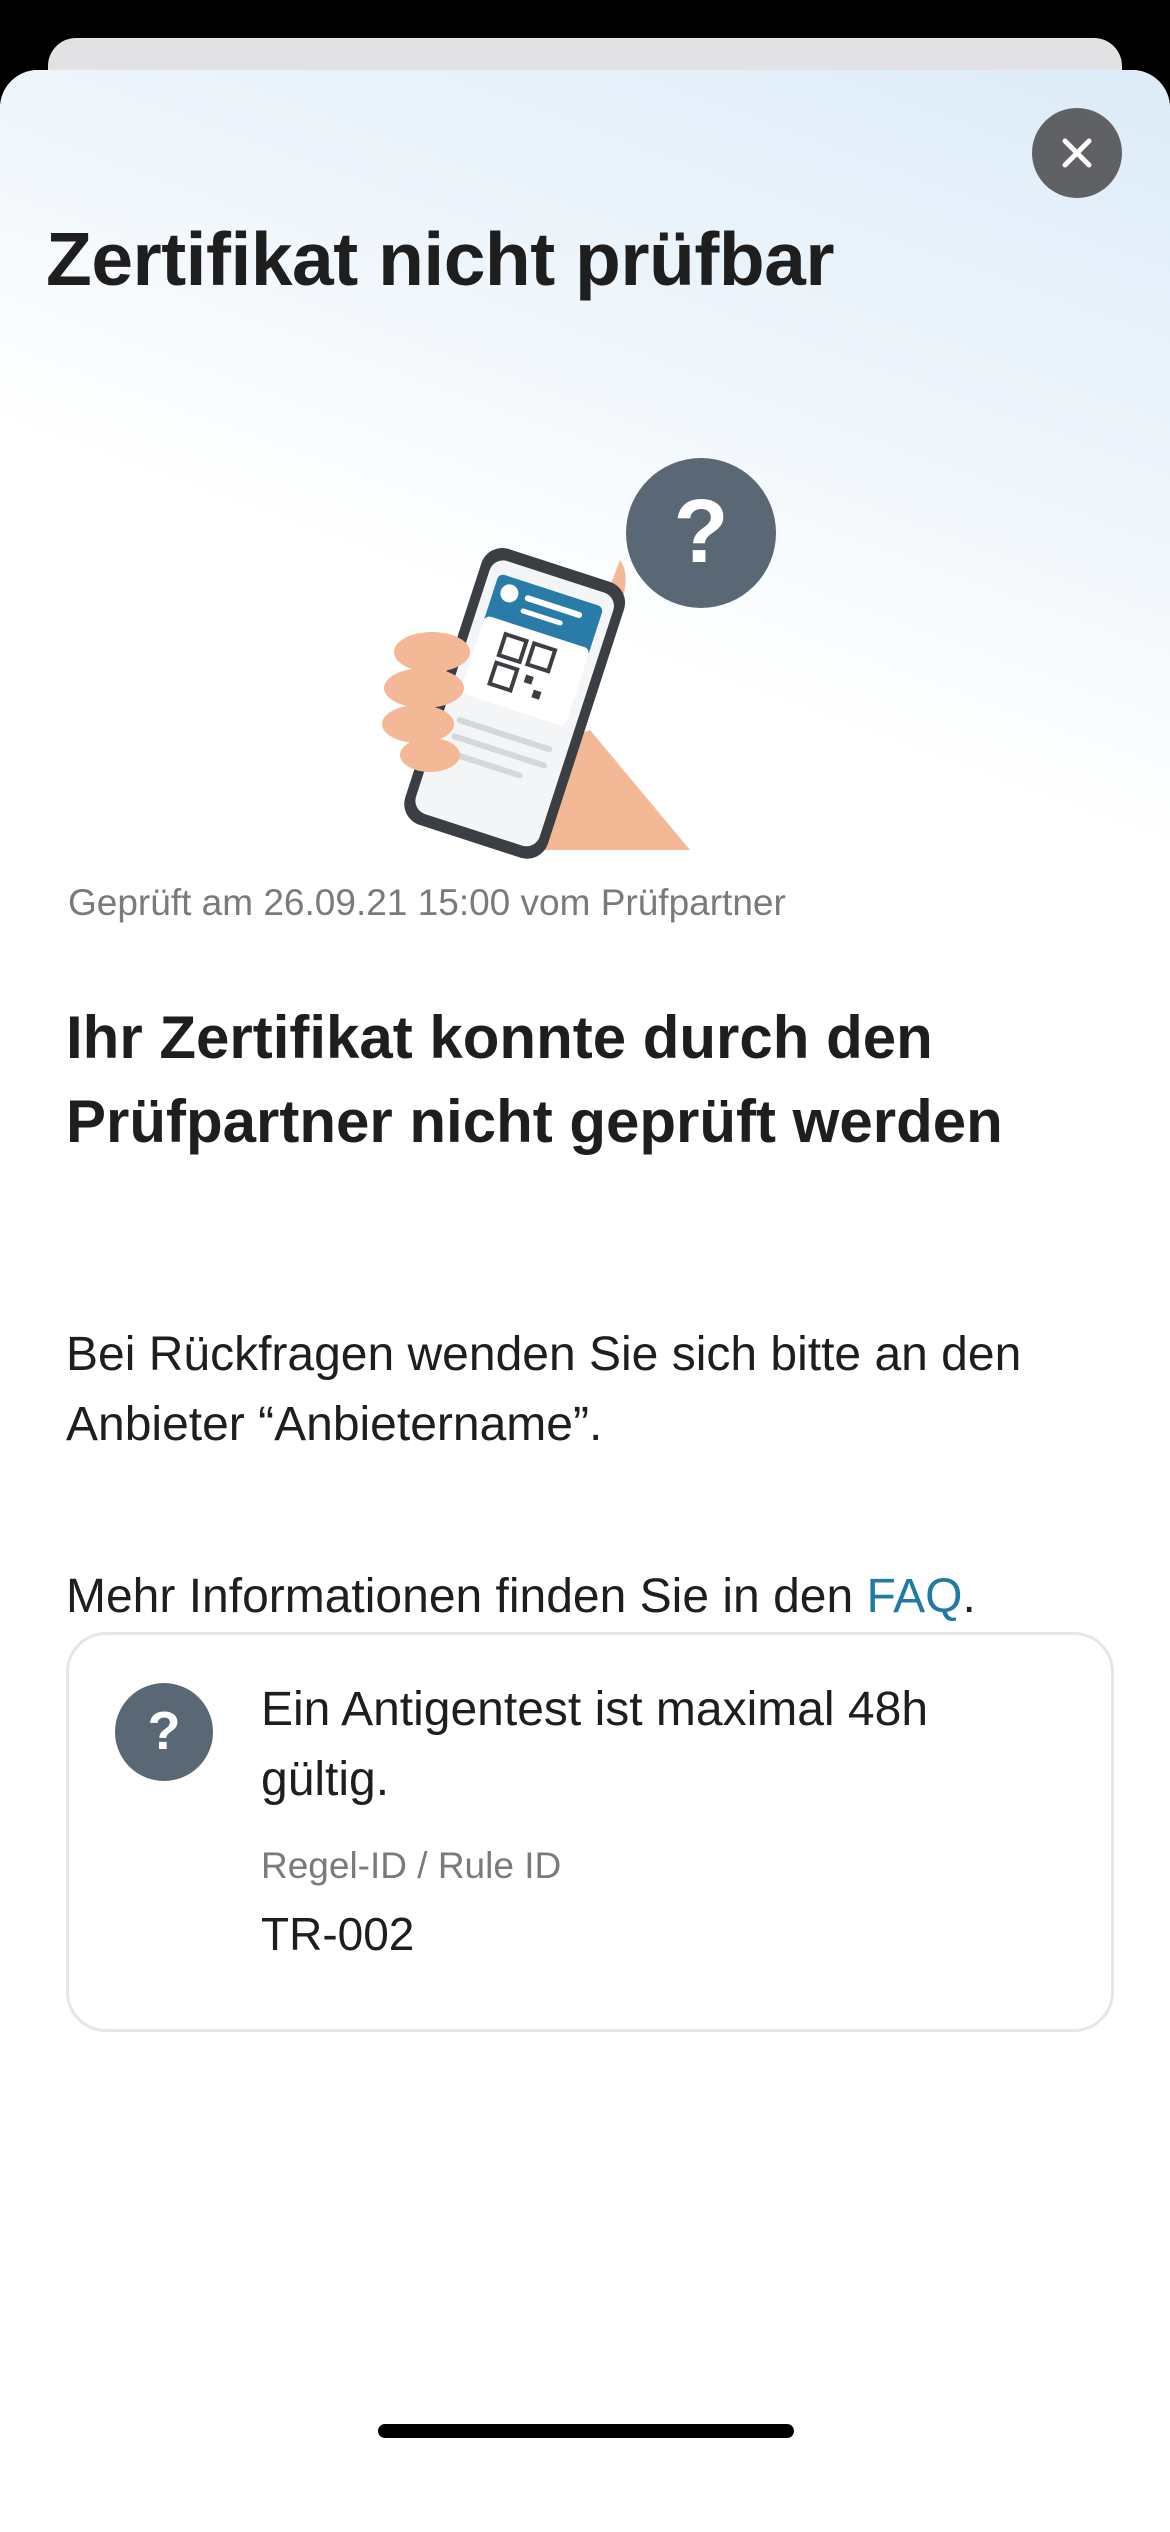 The image size is (1170, 2532). I want to click on rule-id-label: Regel-ID / Rule ID, so click(411, 1865).